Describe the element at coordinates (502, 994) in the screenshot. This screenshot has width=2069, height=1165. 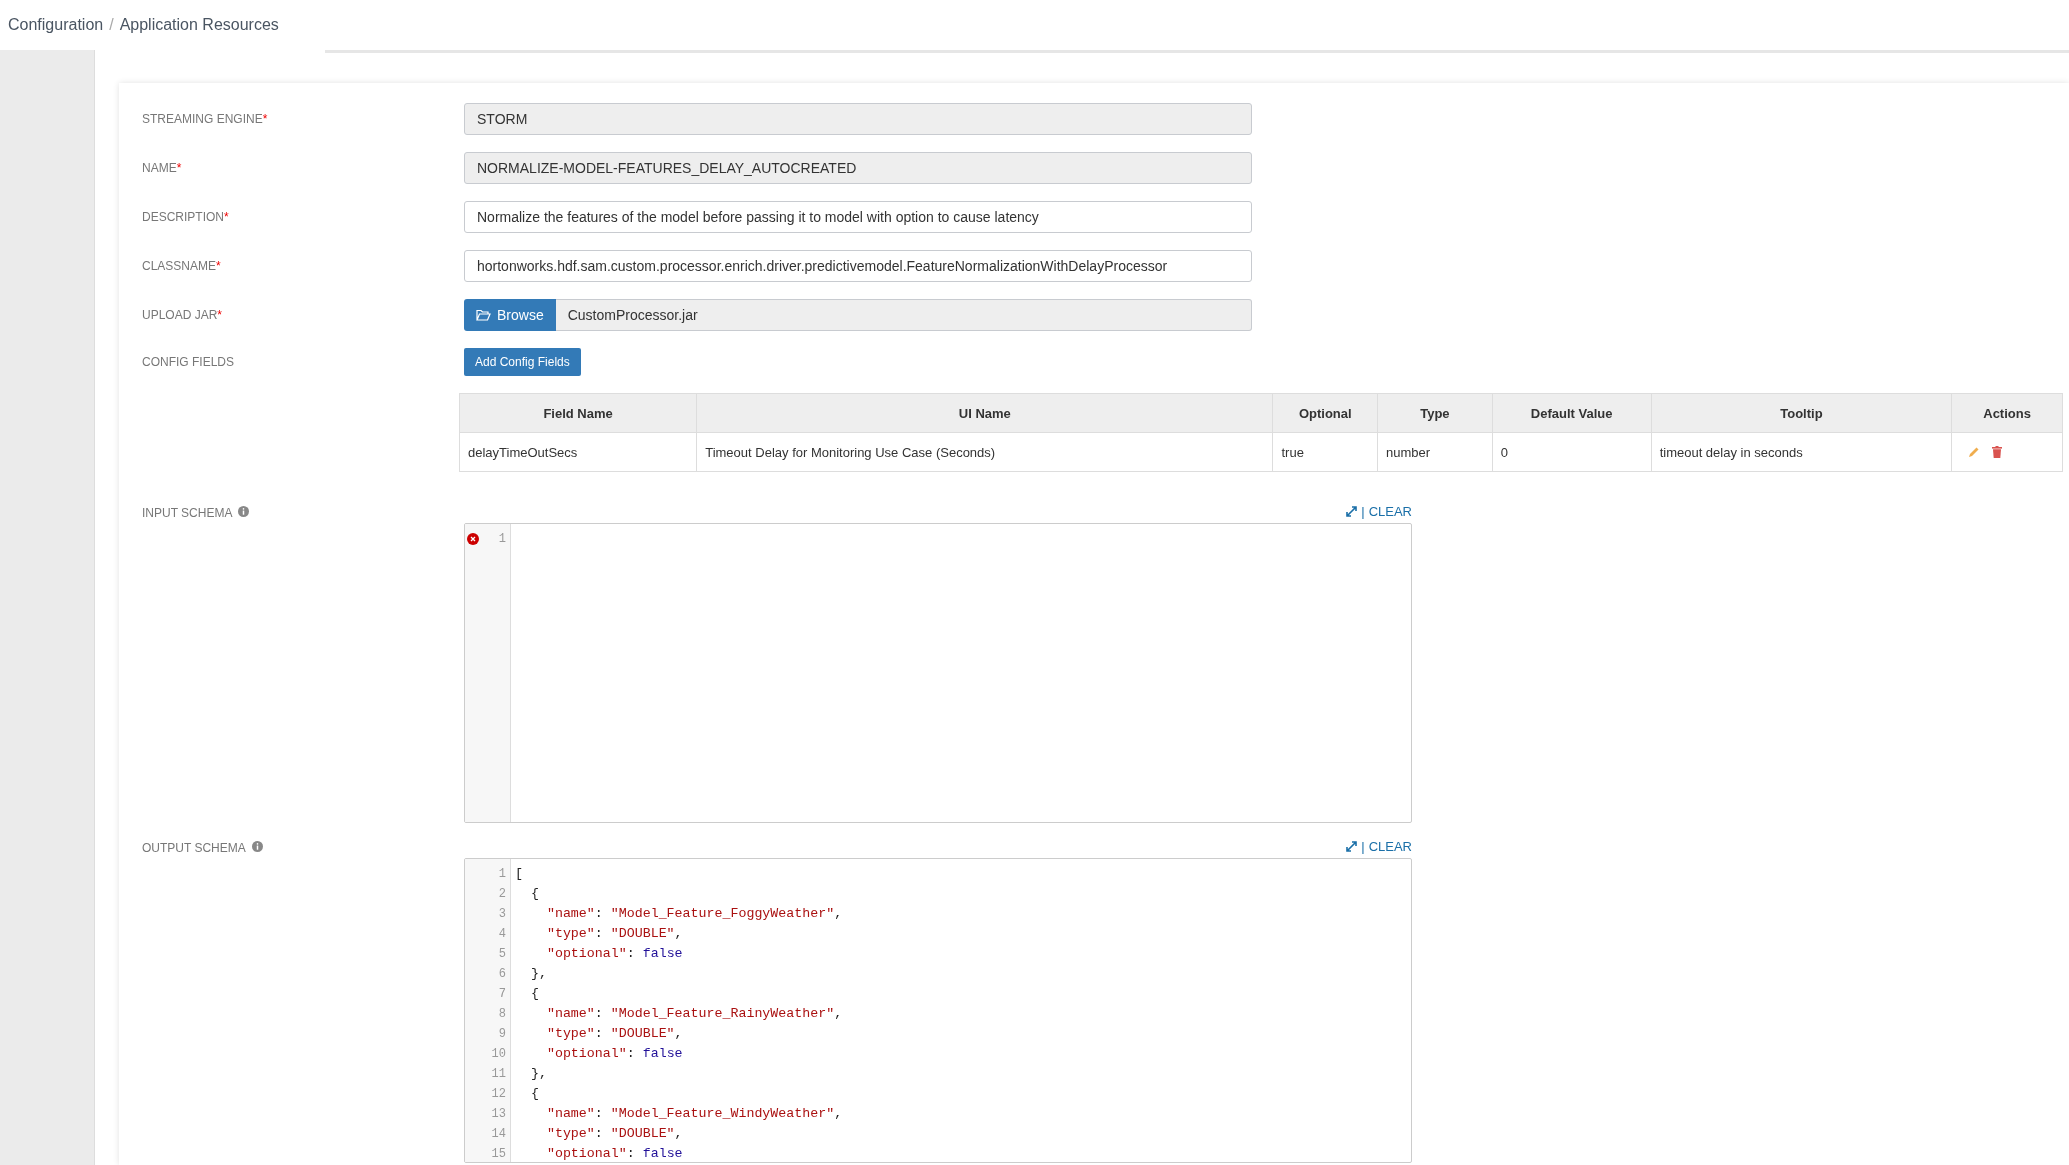
I see `line-number: 7` at that location.